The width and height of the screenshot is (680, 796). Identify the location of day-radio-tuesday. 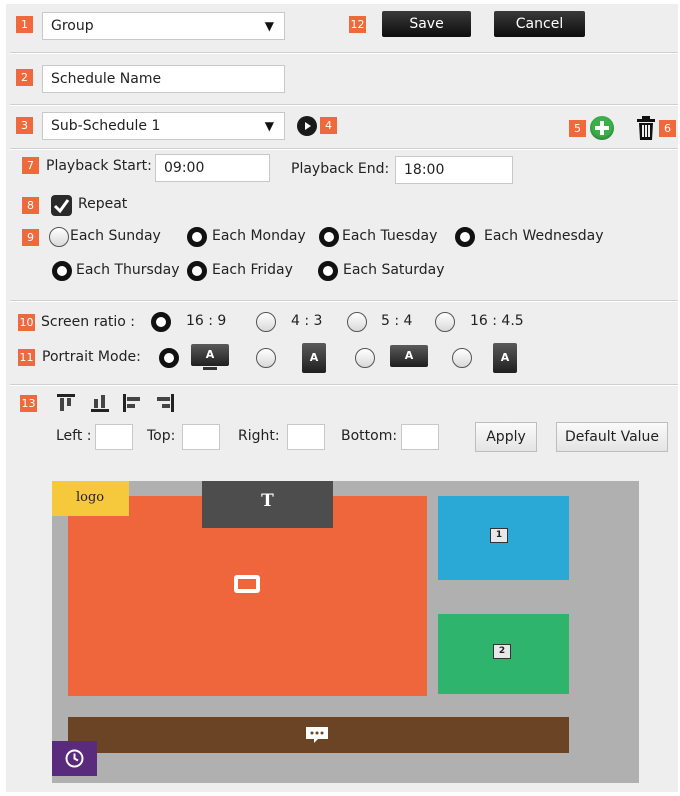
(329, 237).